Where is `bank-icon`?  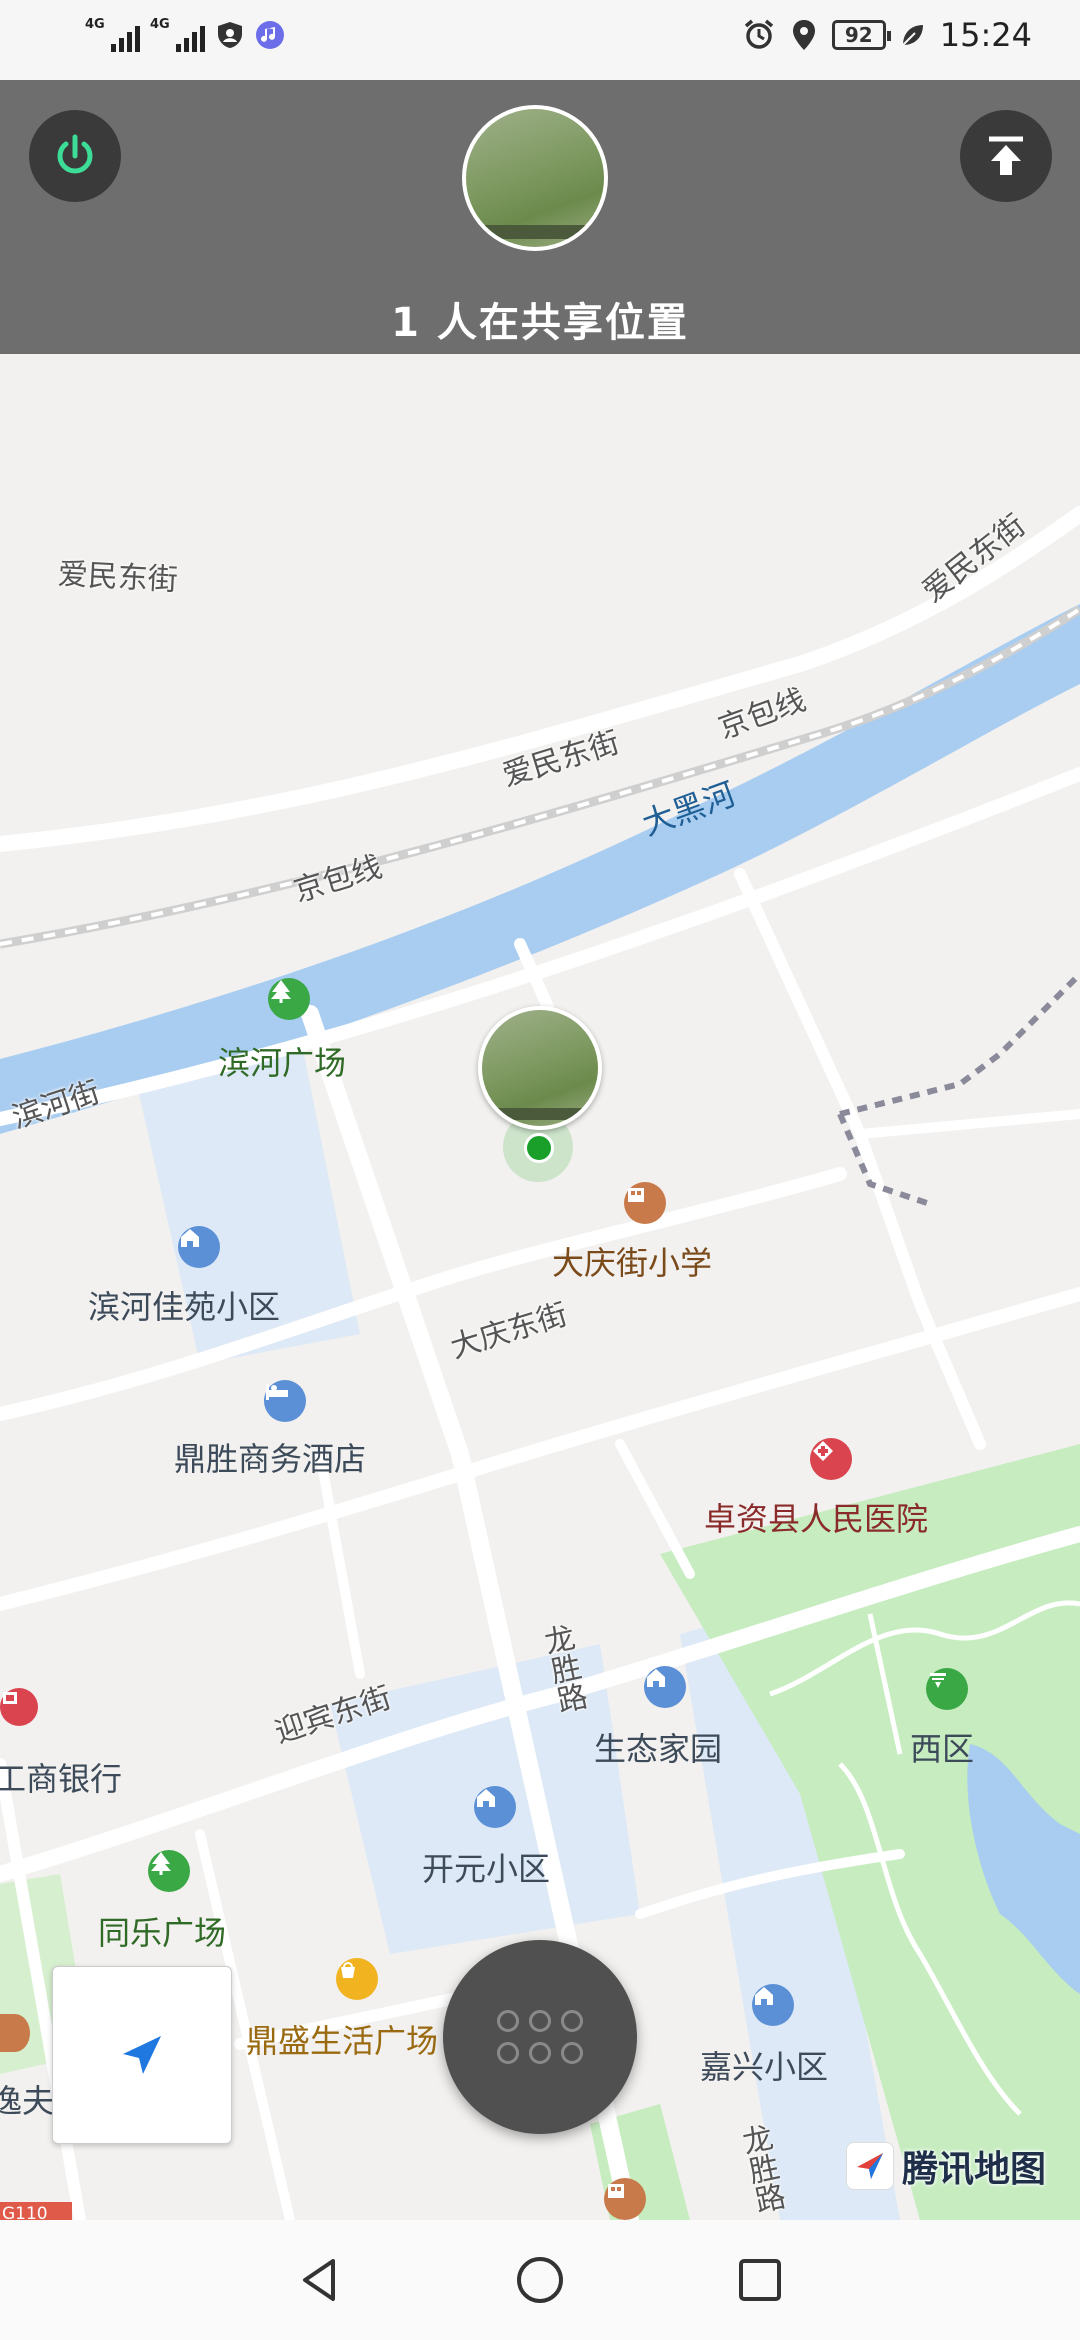 bank-icon is located at coordinates (19, 1707).